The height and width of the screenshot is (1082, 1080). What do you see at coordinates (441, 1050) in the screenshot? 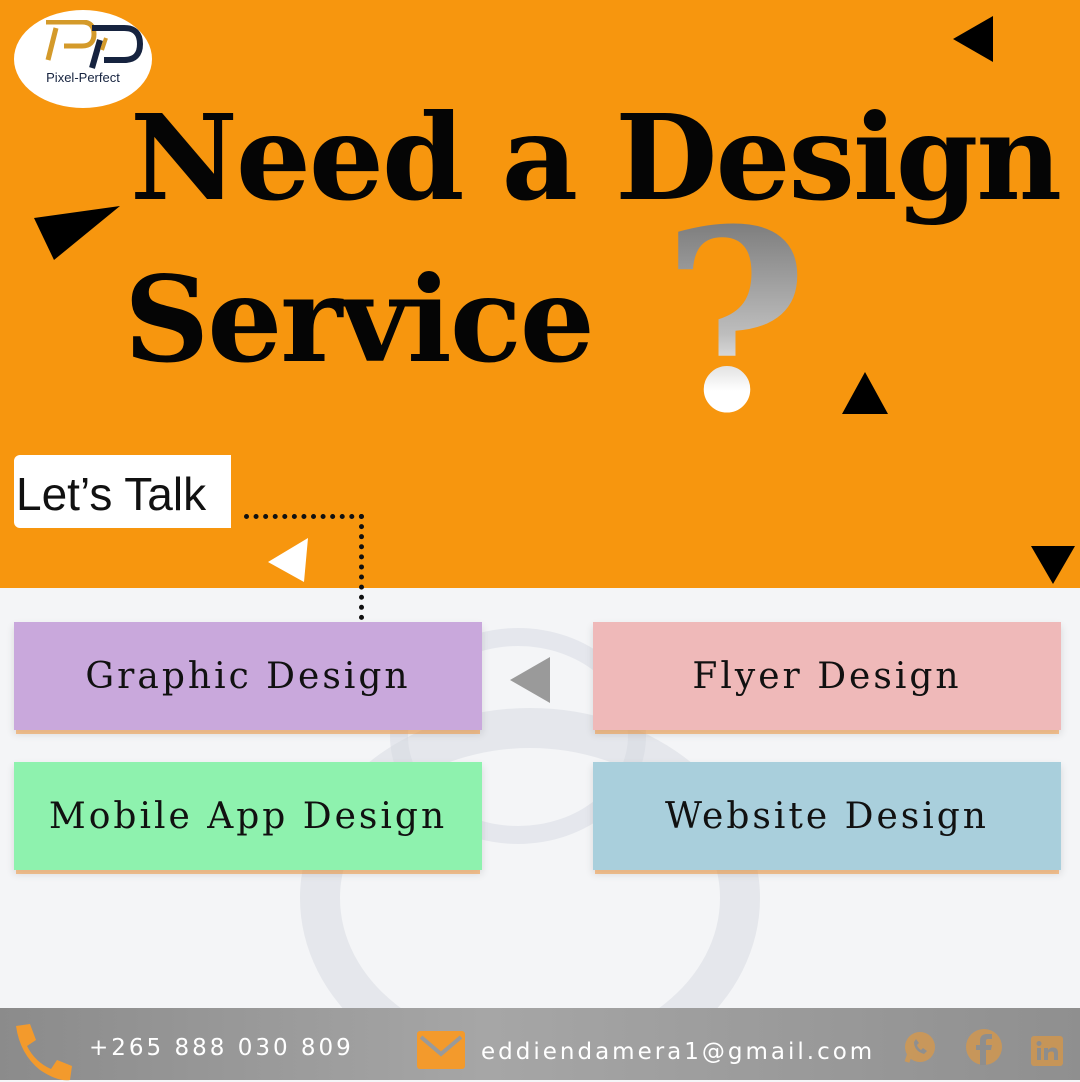
I see `mail-icon` at bounding box center [441, 1050].